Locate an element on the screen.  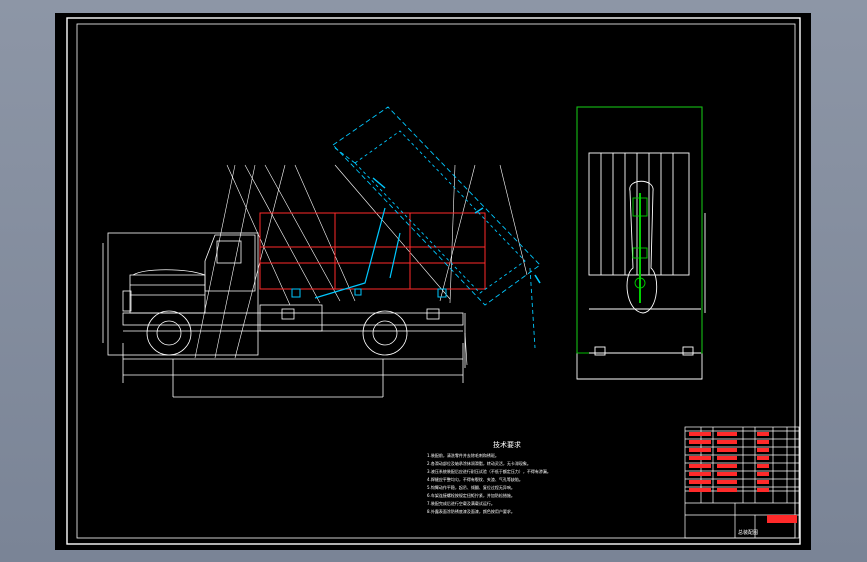
truck-side-view is located at coordinates (284, 315).